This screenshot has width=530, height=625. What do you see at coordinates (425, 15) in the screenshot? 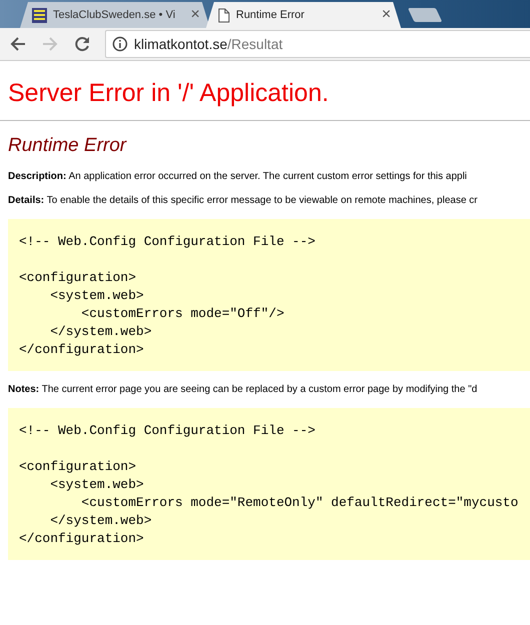
I see `new-tab-button` at bounding box center [425, 15].